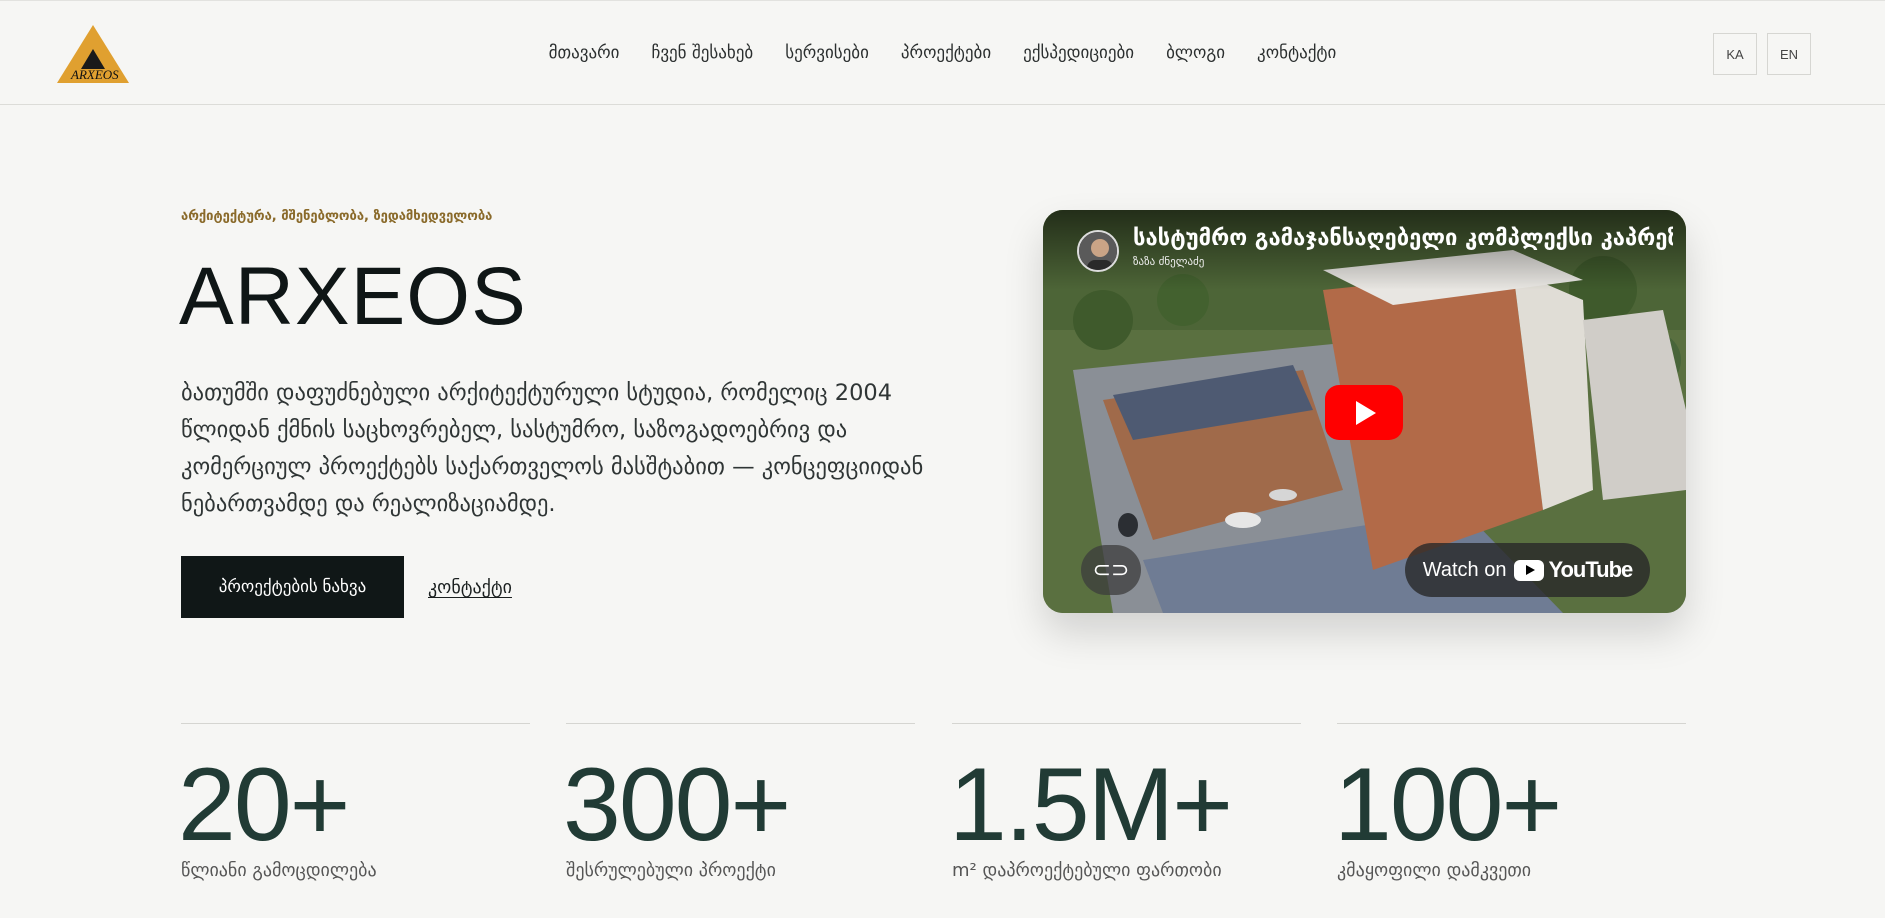 This screenshot has width=1885, height=918. What do you see at coordinates (1789, 54) in the screenshot?
I see `lang-en-button: EN` at bounding box center [1789, 54].